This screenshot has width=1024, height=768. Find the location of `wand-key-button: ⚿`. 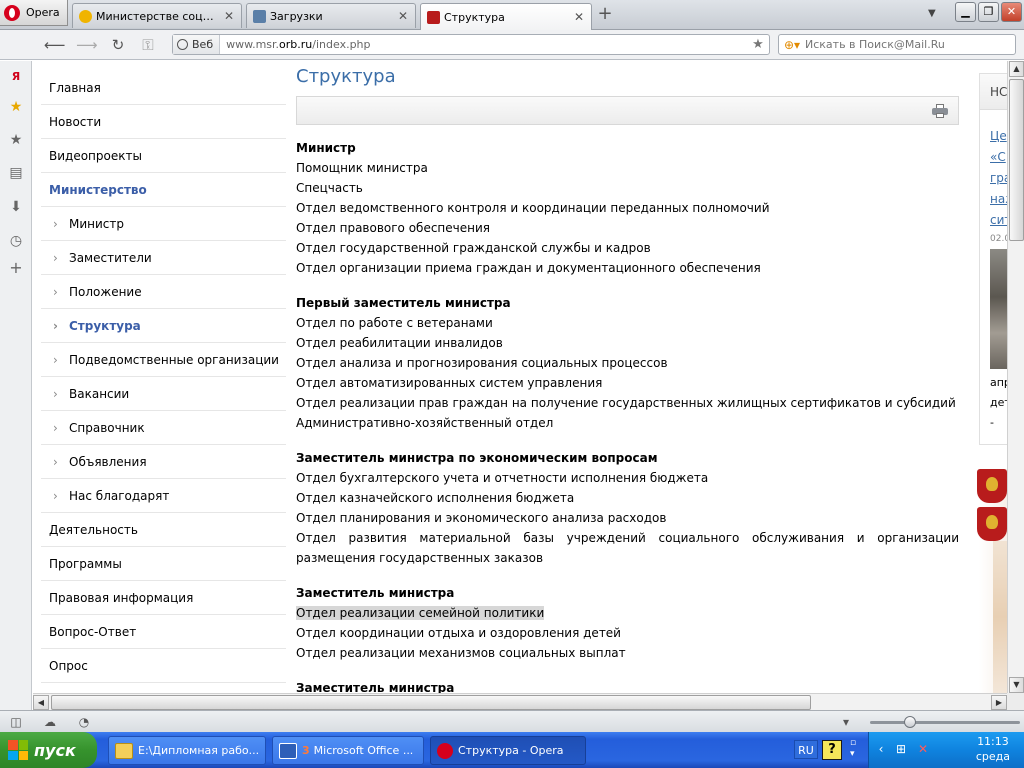

wand-key-button: ⚿ is located at coordinates (148, 45).